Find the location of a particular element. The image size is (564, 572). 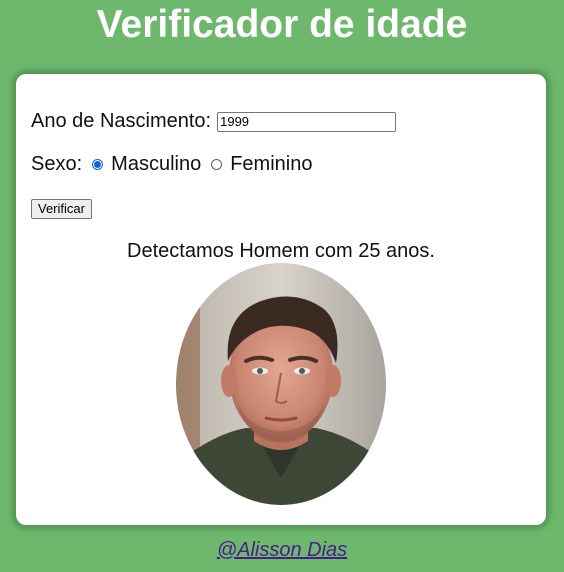

sex-option-masculino-label: Masculino is located at coordinates (156, 164).